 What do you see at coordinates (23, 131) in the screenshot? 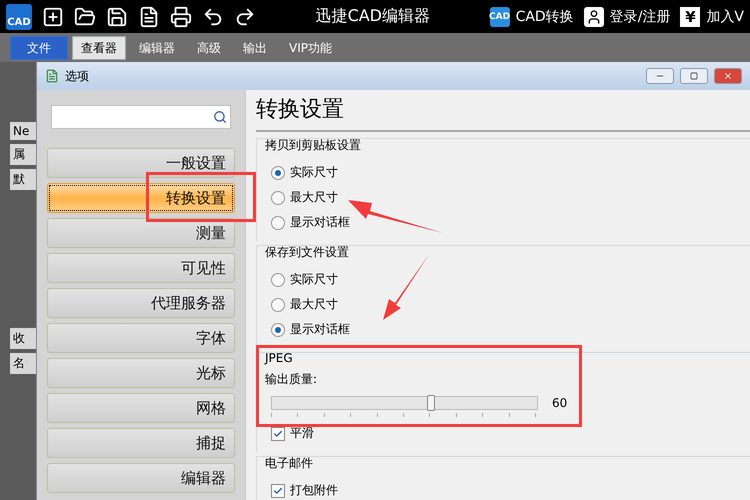
I see `panel-tab: Ne` at bounding box center [23, 131].